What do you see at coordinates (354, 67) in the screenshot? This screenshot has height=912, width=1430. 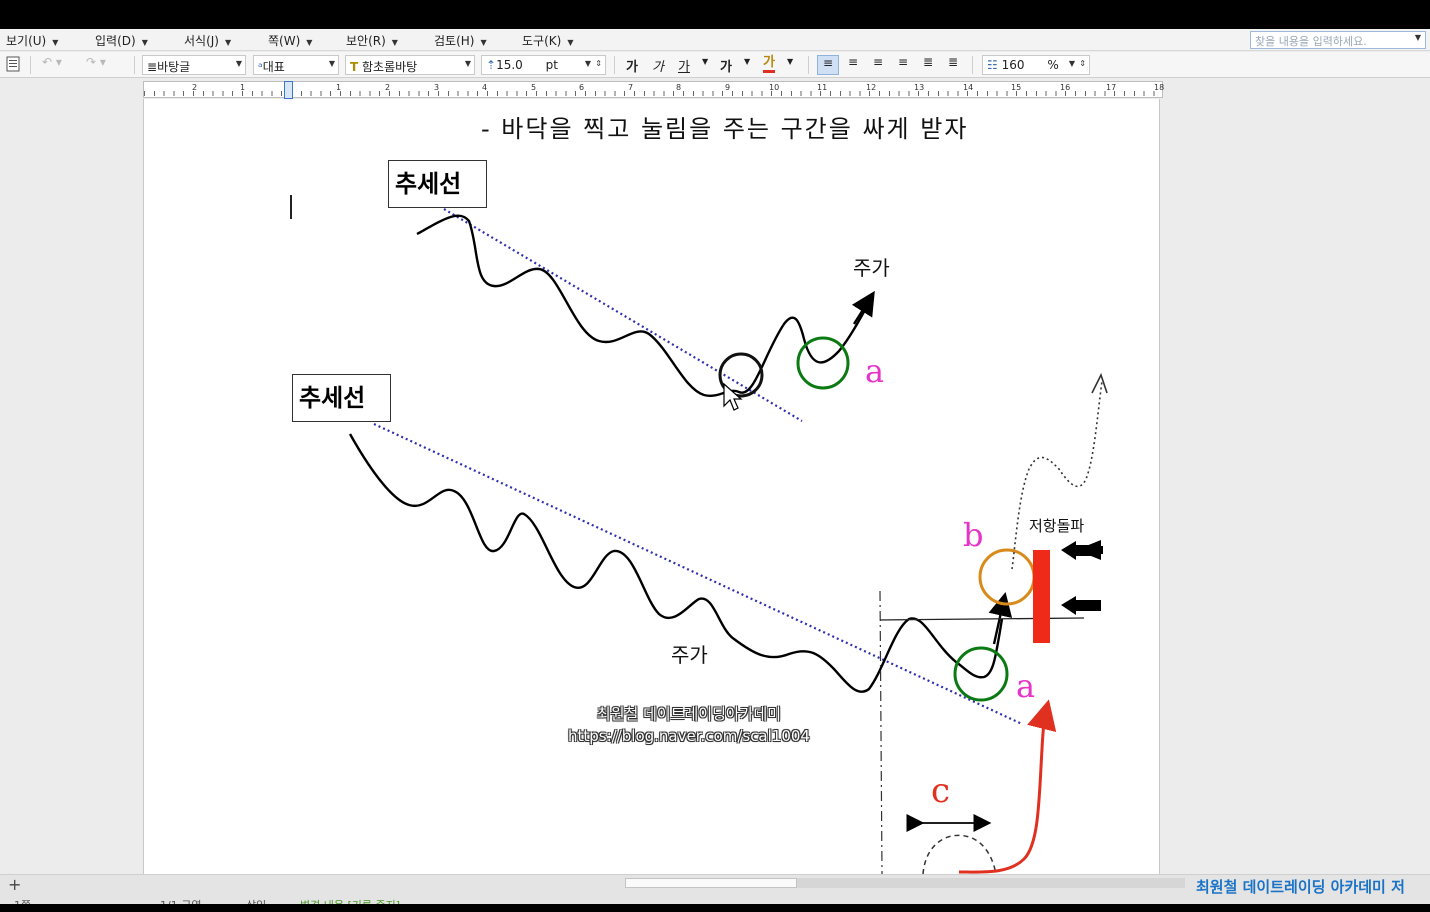 I see `truetype-icon: T` at bounding box center [354, 67].